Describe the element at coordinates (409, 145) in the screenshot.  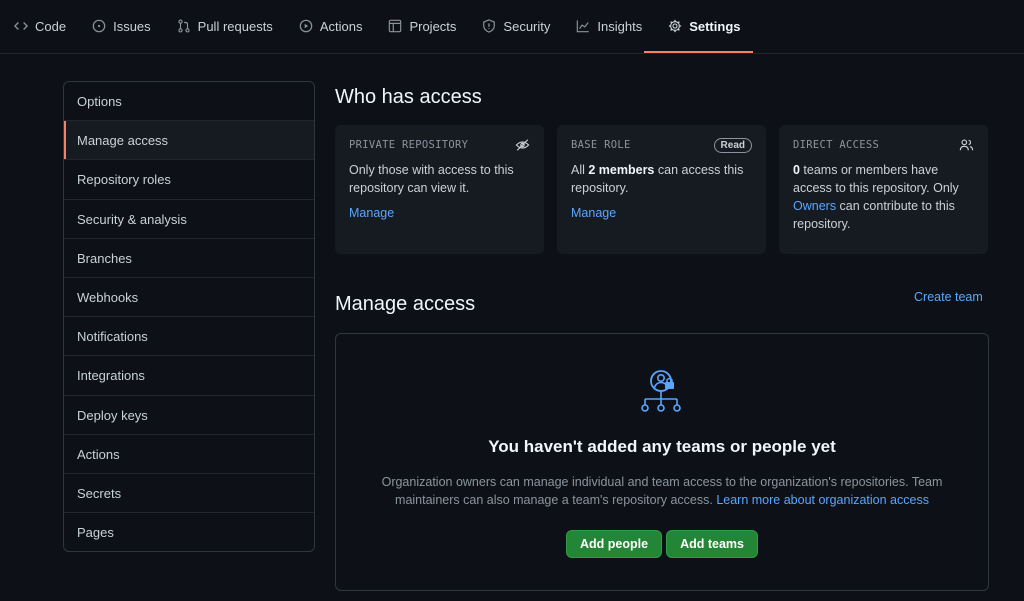
I see `card-title: PRIVATE REPOSITORY` at that location.